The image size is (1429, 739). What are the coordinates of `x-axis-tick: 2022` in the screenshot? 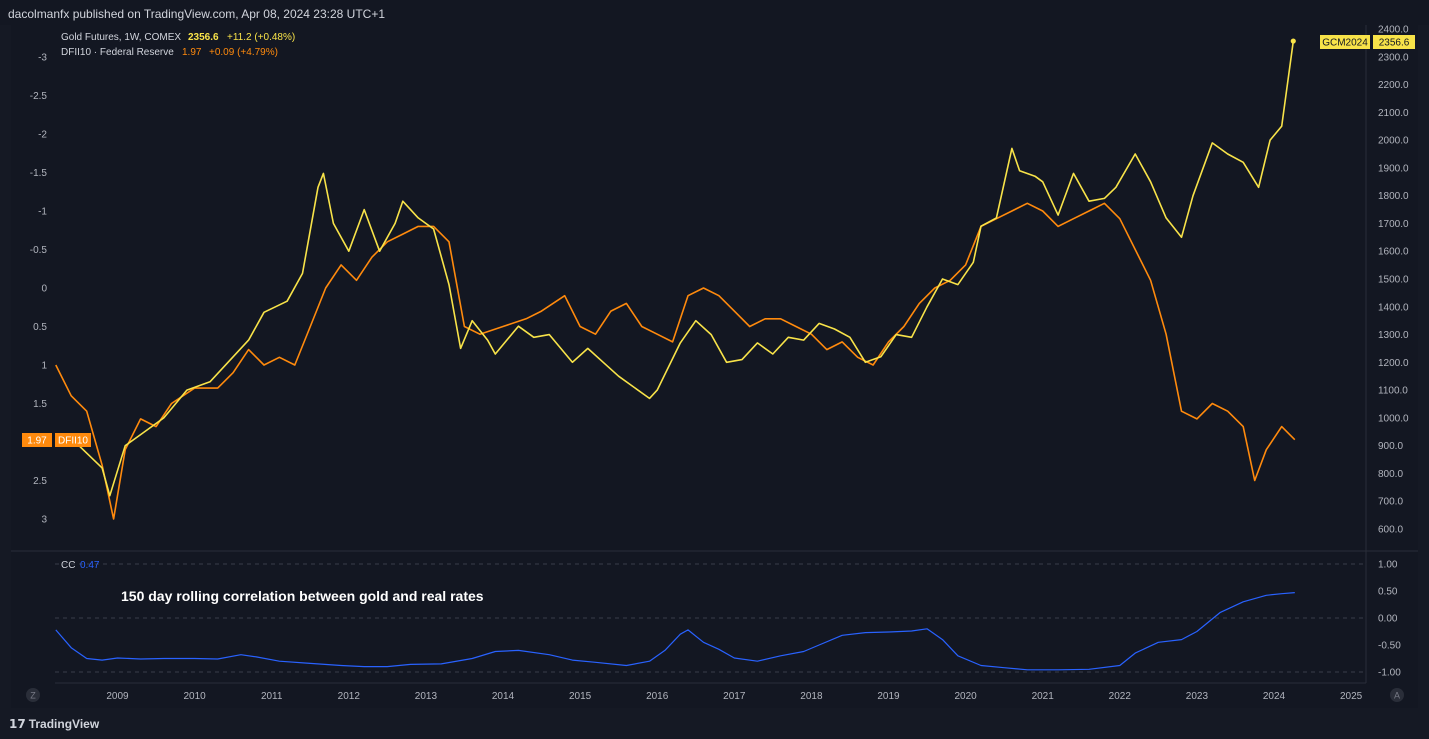 It's located at (1120, 696).